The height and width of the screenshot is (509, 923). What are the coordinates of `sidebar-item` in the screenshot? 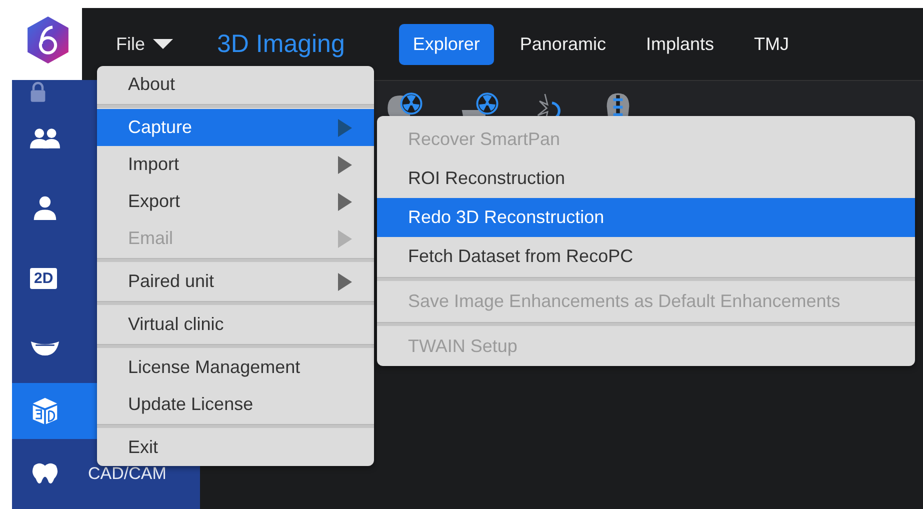 It's located at (54, 411).